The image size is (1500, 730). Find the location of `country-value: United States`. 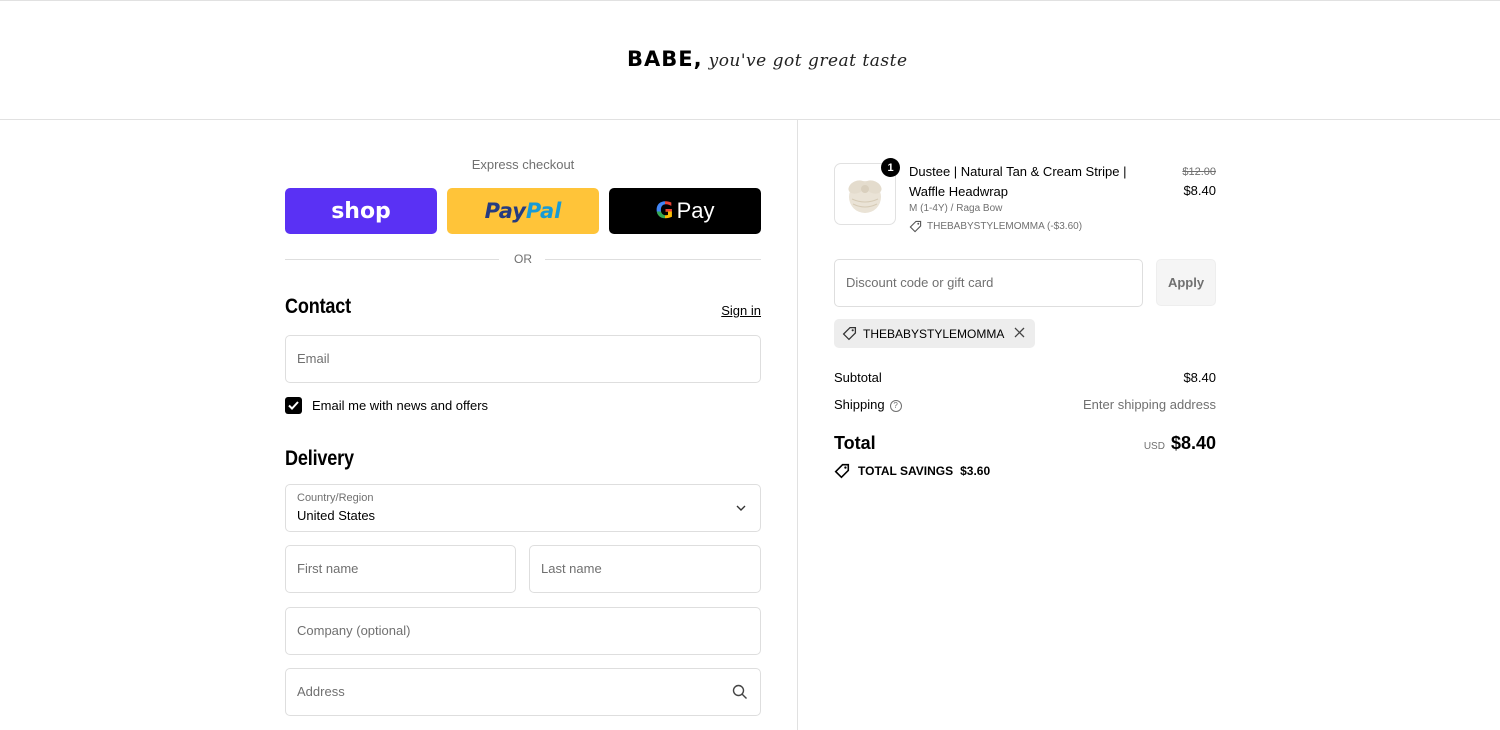

country-value: United States is located at coordinates (336, 515).